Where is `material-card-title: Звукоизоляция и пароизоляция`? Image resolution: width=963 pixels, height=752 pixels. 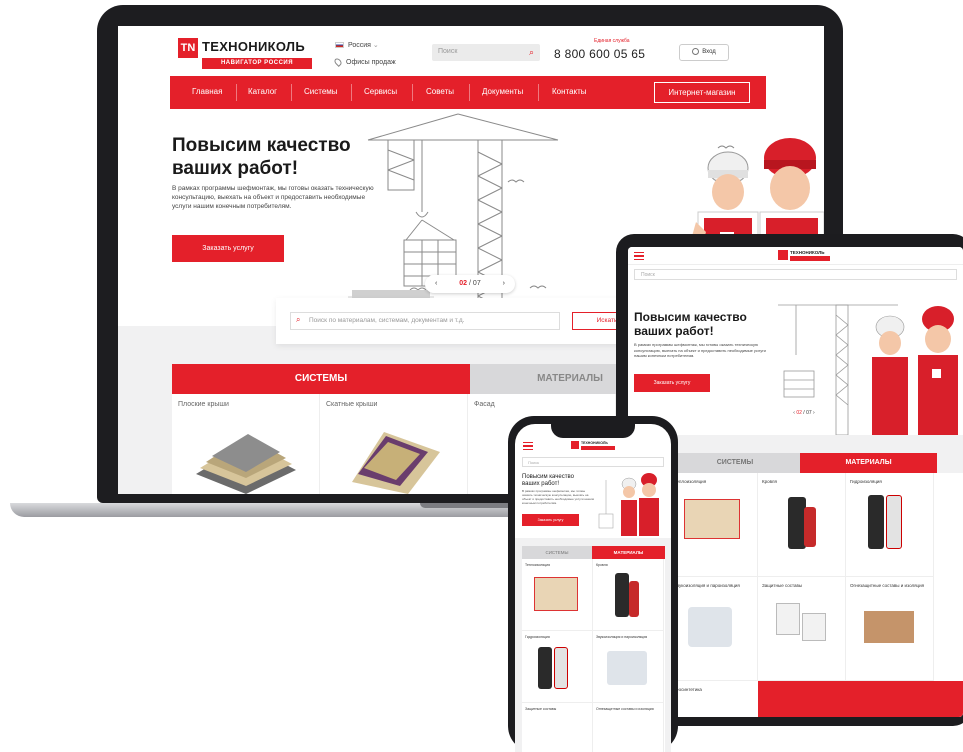 material-card-title: Звукоизоляция и пароизоляция is located at coordinates (707, 585).